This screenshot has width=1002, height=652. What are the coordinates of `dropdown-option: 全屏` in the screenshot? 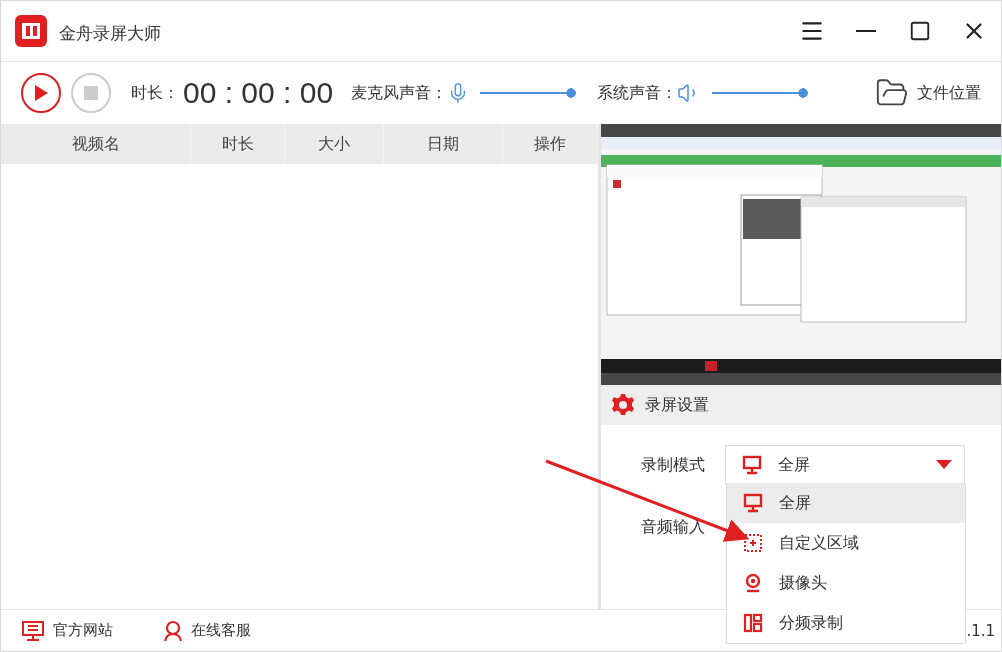 It's located at (846, 503).